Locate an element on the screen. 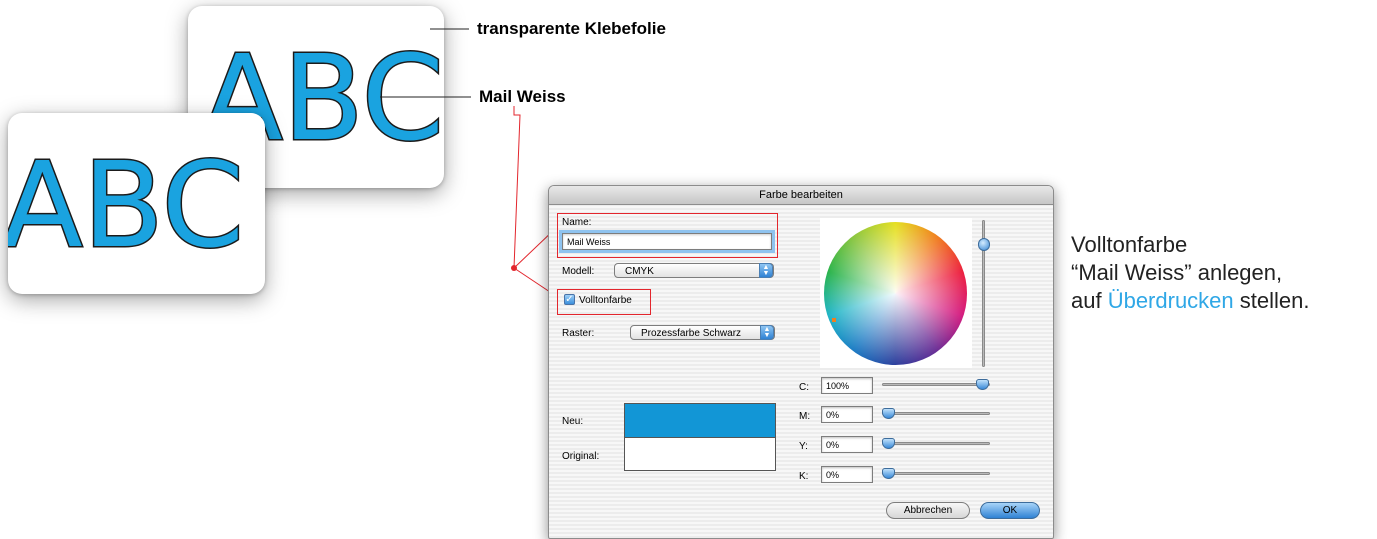  channel-k-input: 0% is located at coordinates (847, 474).